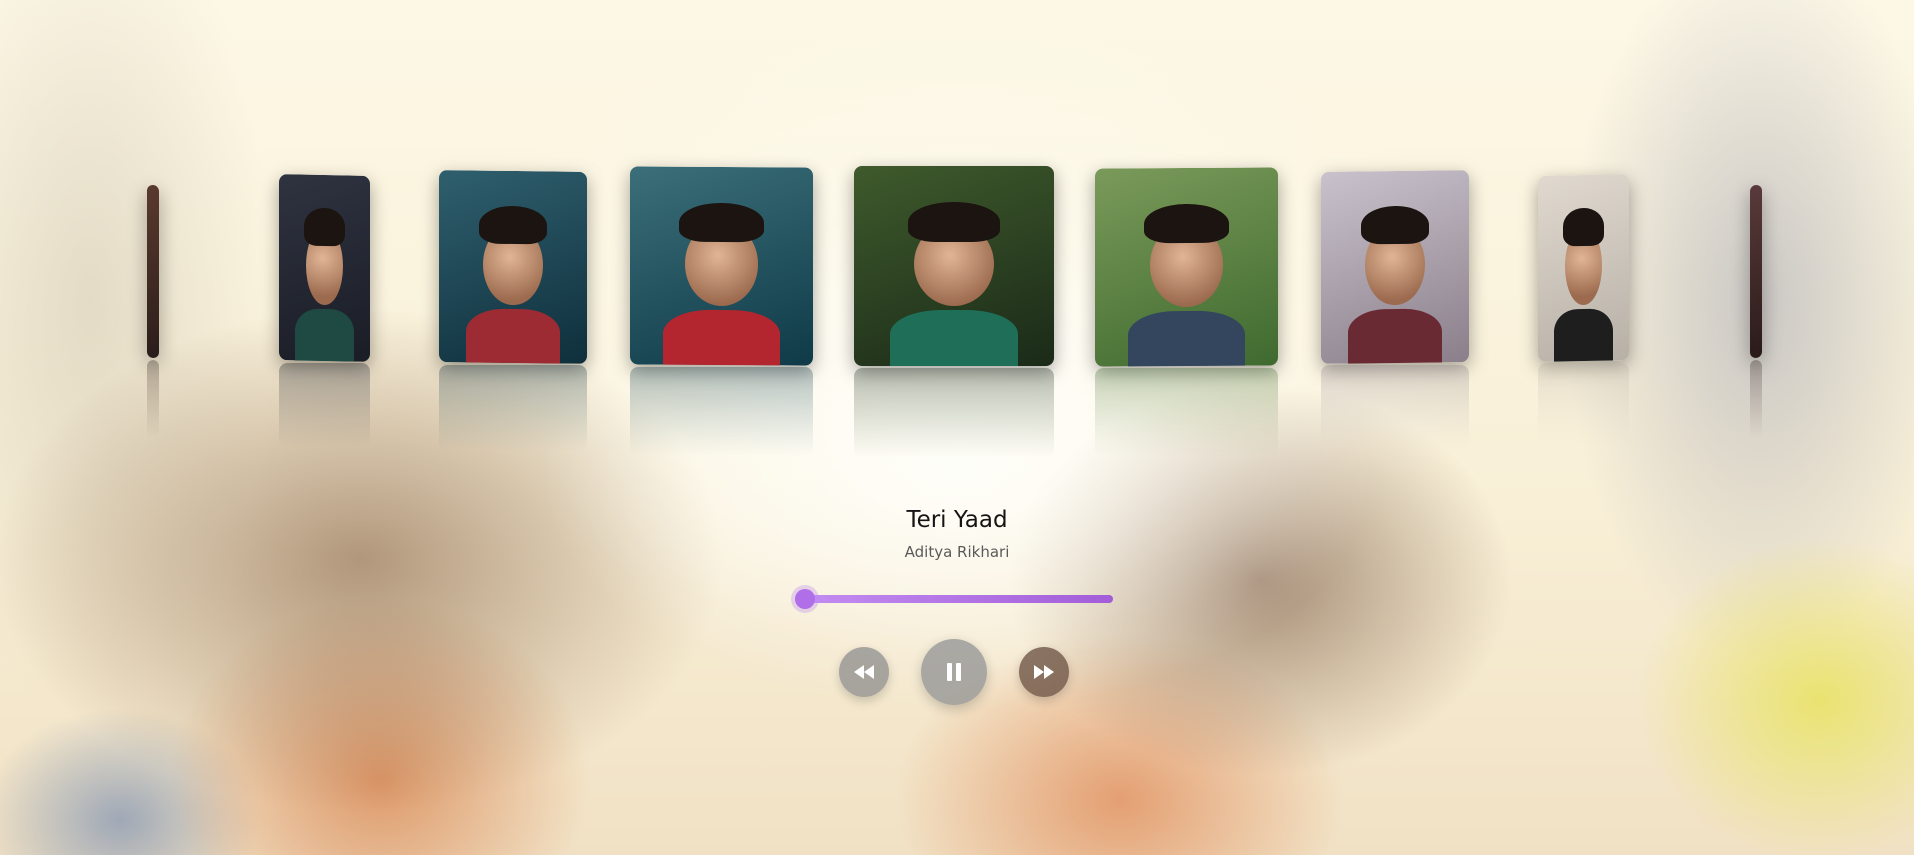 The width and height of the screenshot is (1914, 855). Describe the element at coordinates (721, 411) in the screenshot. I see `album-cover-4-reflection` at that location.